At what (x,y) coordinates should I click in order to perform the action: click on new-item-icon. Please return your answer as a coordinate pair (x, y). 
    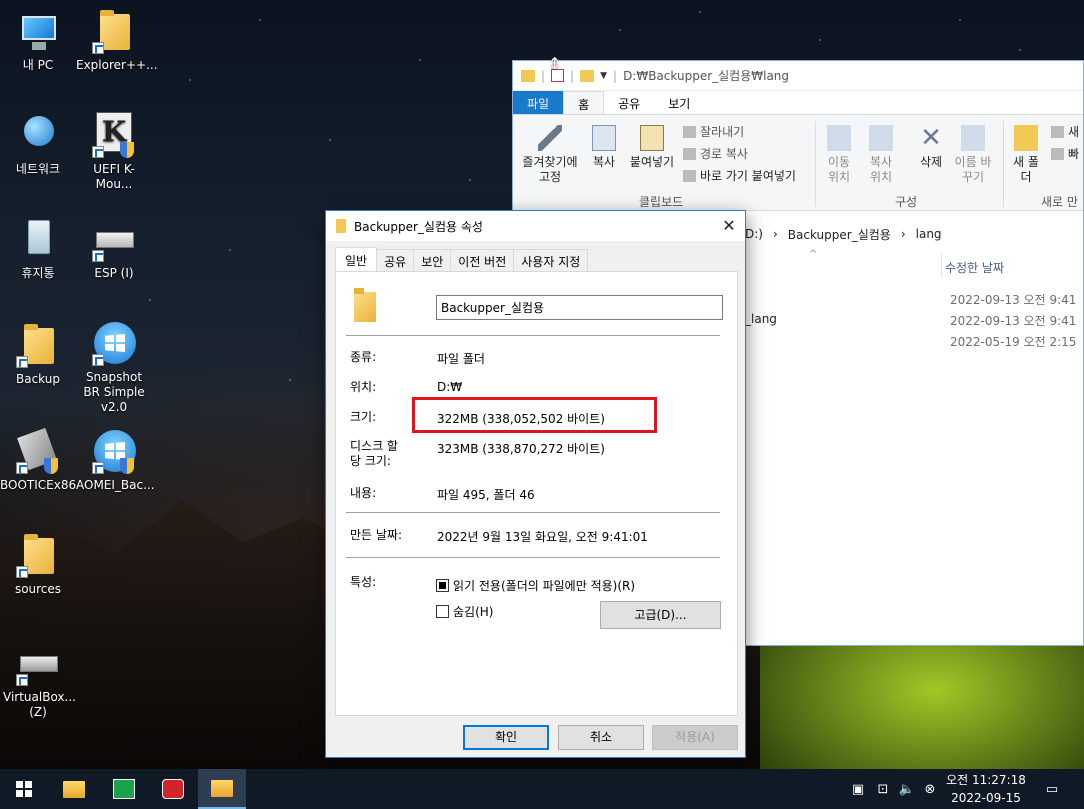
    Looking at the image, I should click on (1057, 131).